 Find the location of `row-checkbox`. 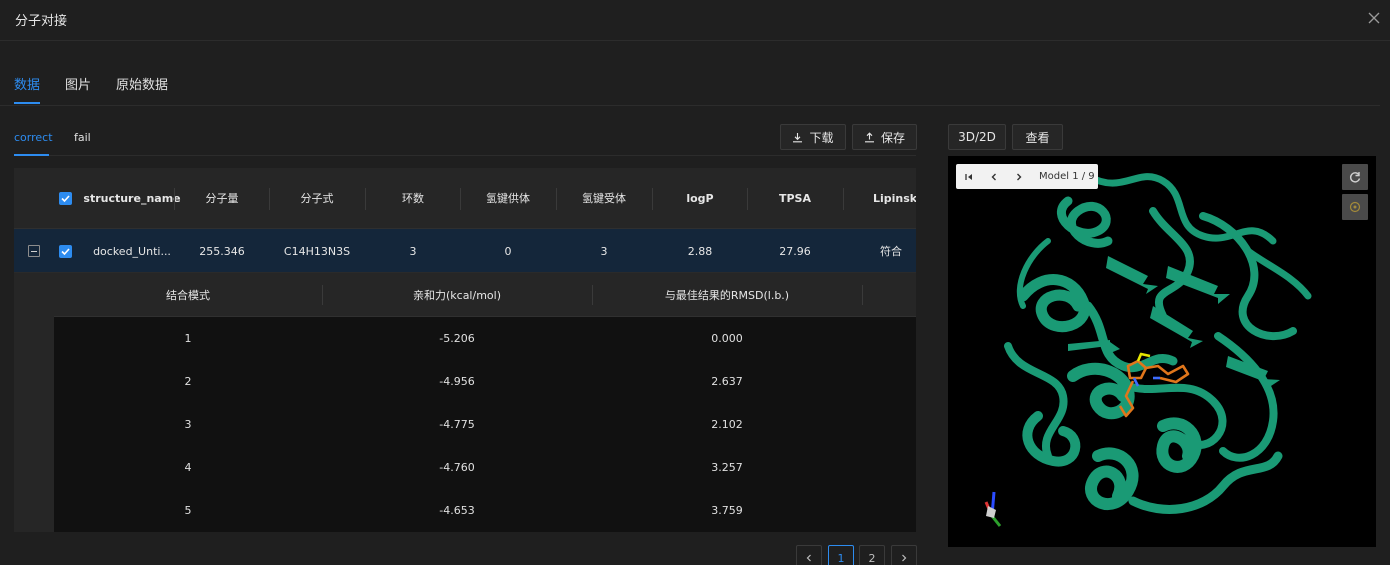

row-checkbox is located at coordinates (65, 251).